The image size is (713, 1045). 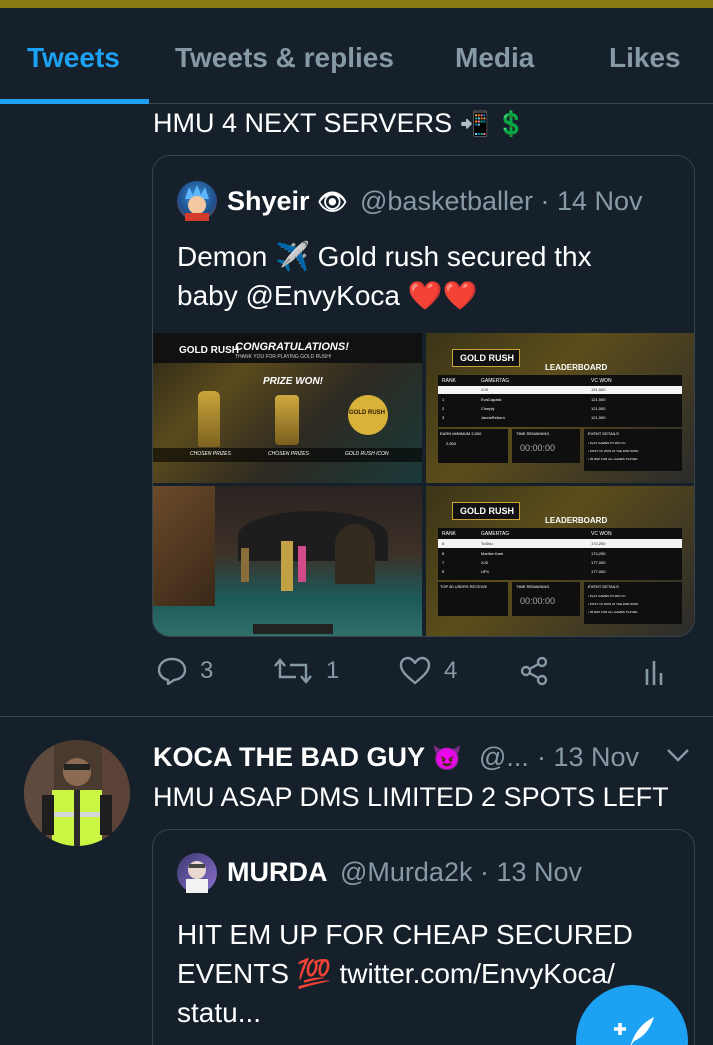 I want to click on table-cell: 9, so click(x=443, y=571).